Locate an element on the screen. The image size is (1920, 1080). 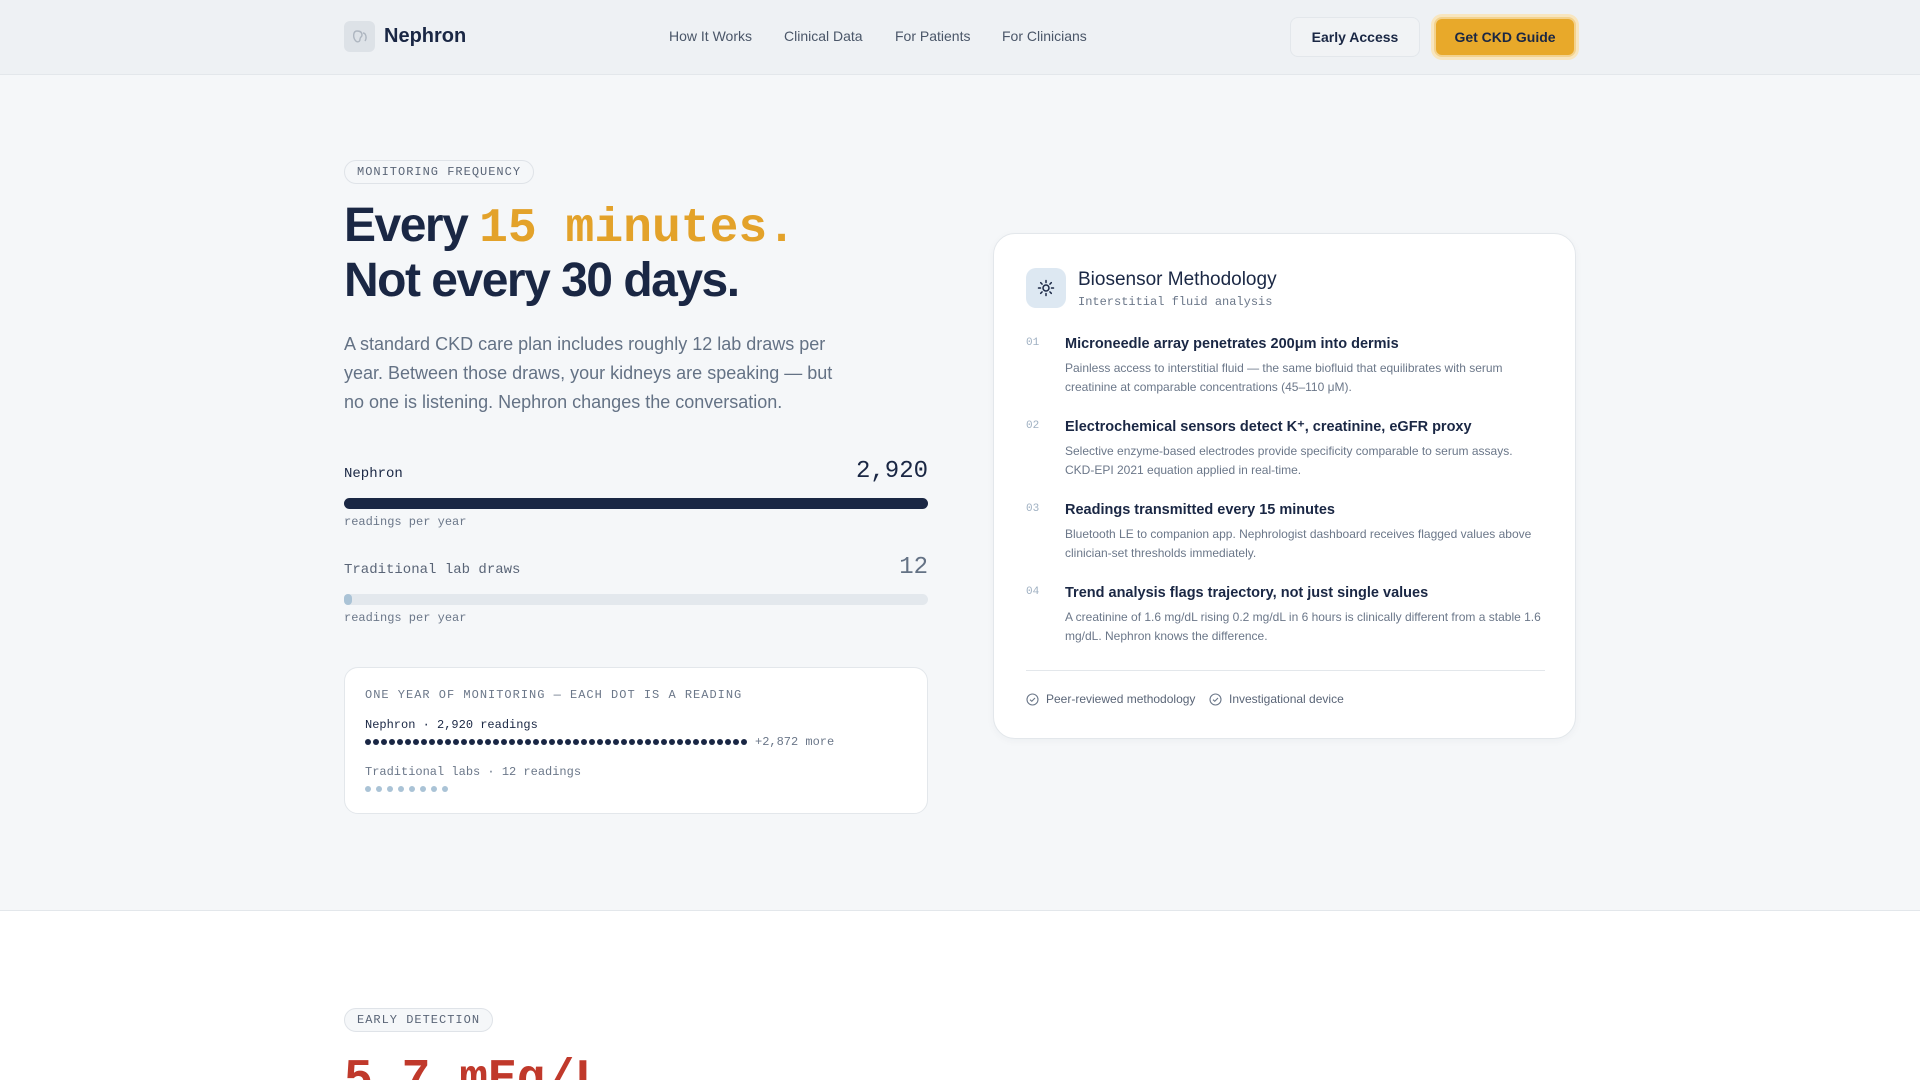
early-access-button: Early Access is located at coordinates (1355, 37).